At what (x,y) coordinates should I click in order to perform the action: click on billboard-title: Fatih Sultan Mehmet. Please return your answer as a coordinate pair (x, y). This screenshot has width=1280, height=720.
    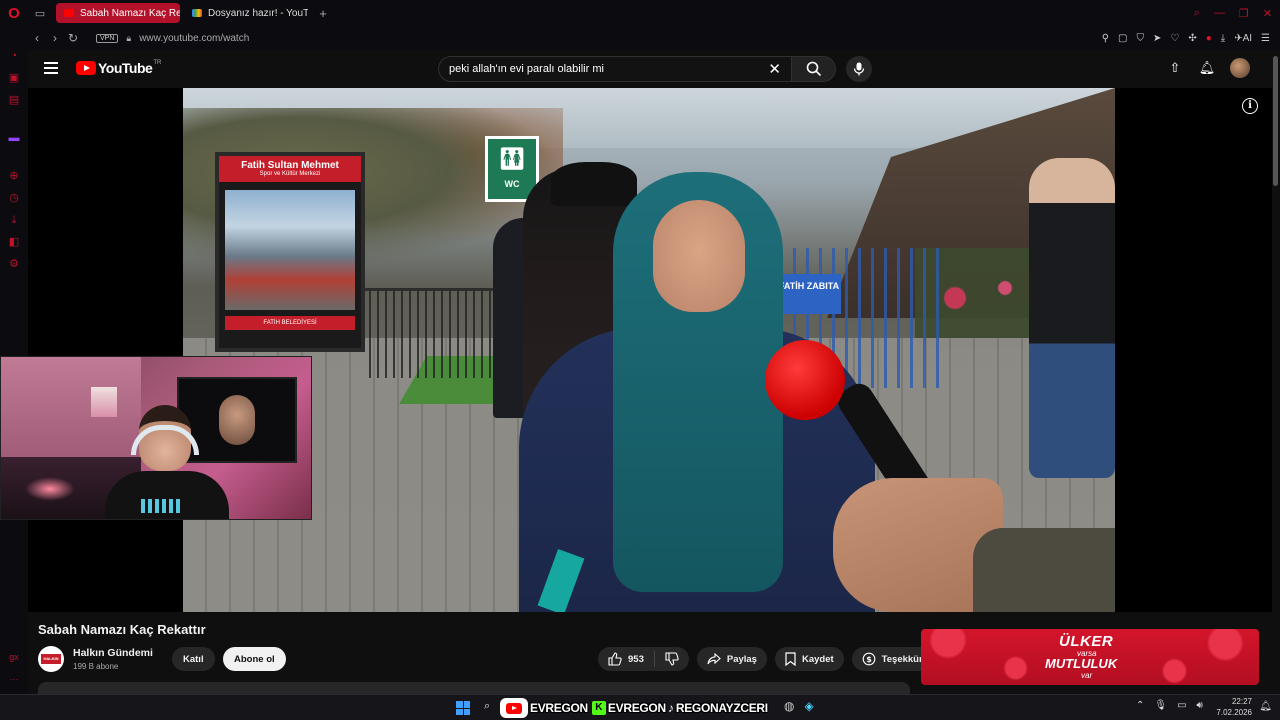
    Looking at the image, I should click on (290, 165).